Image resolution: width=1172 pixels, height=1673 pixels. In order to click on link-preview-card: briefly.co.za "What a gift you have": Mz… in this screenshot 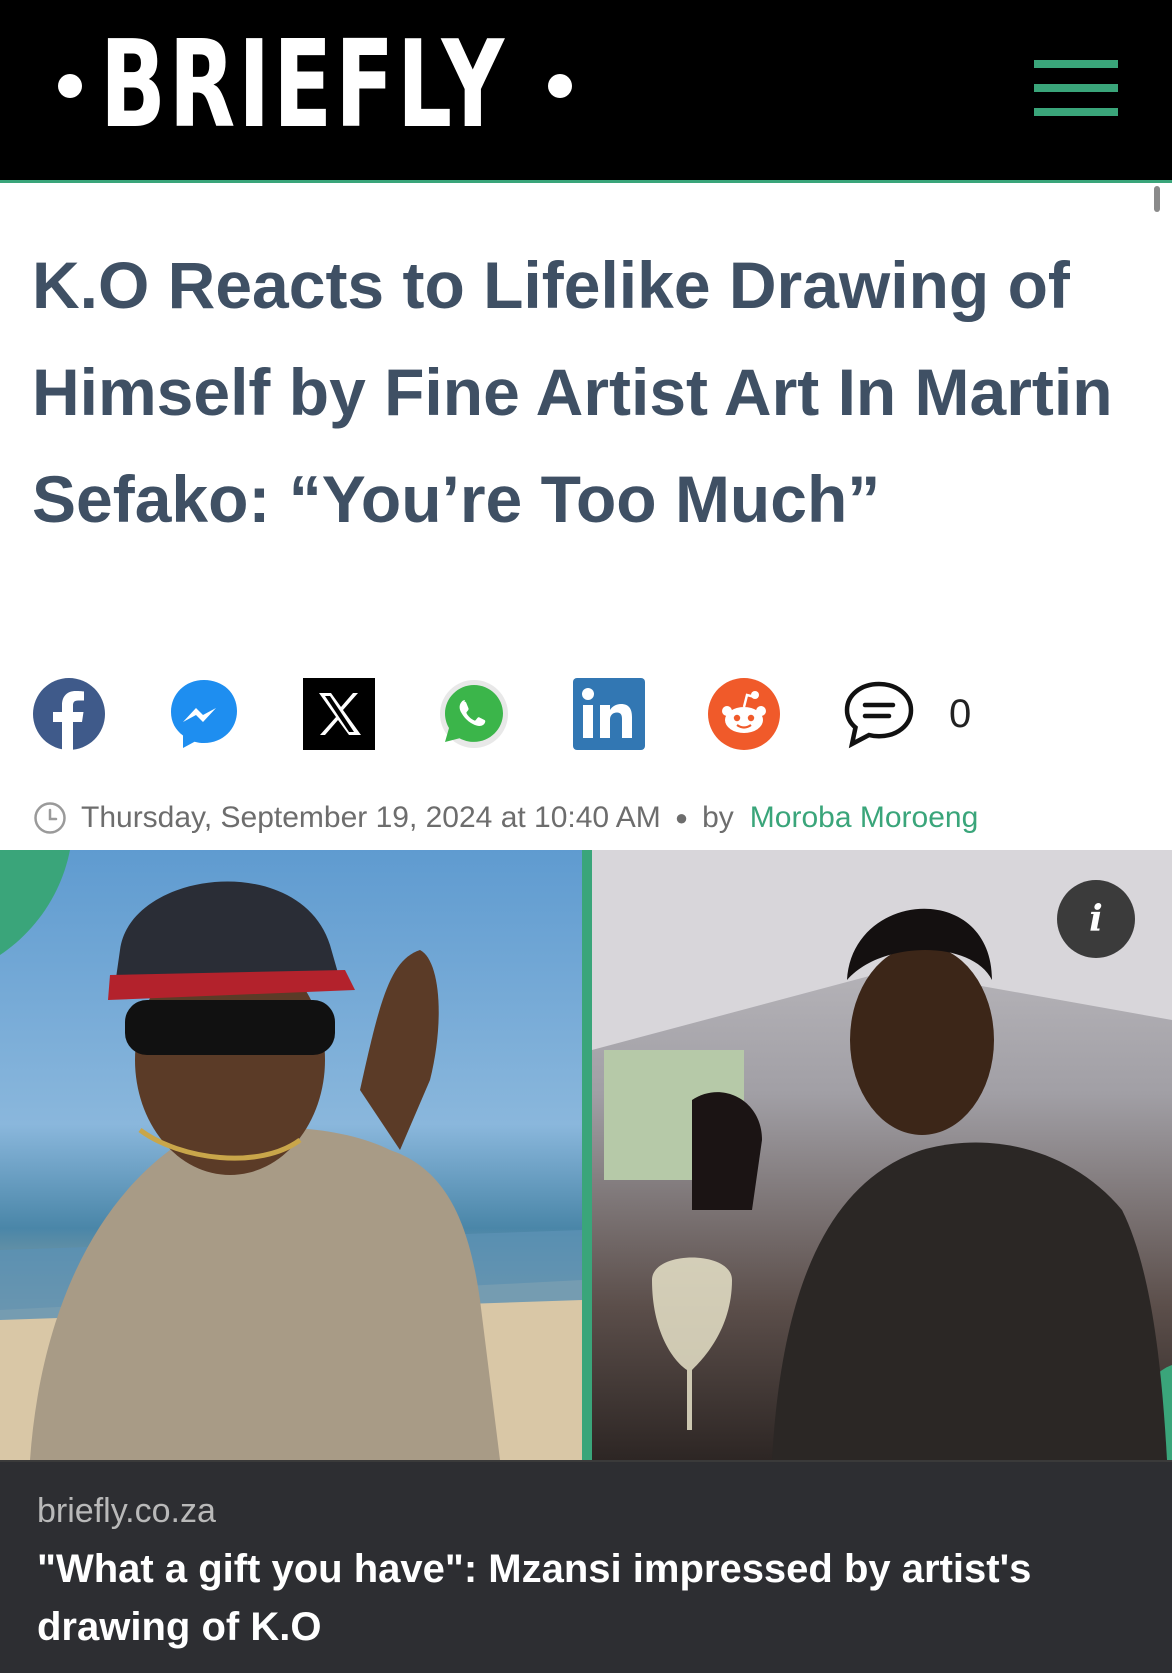, I will do `click(586, 1566)`.